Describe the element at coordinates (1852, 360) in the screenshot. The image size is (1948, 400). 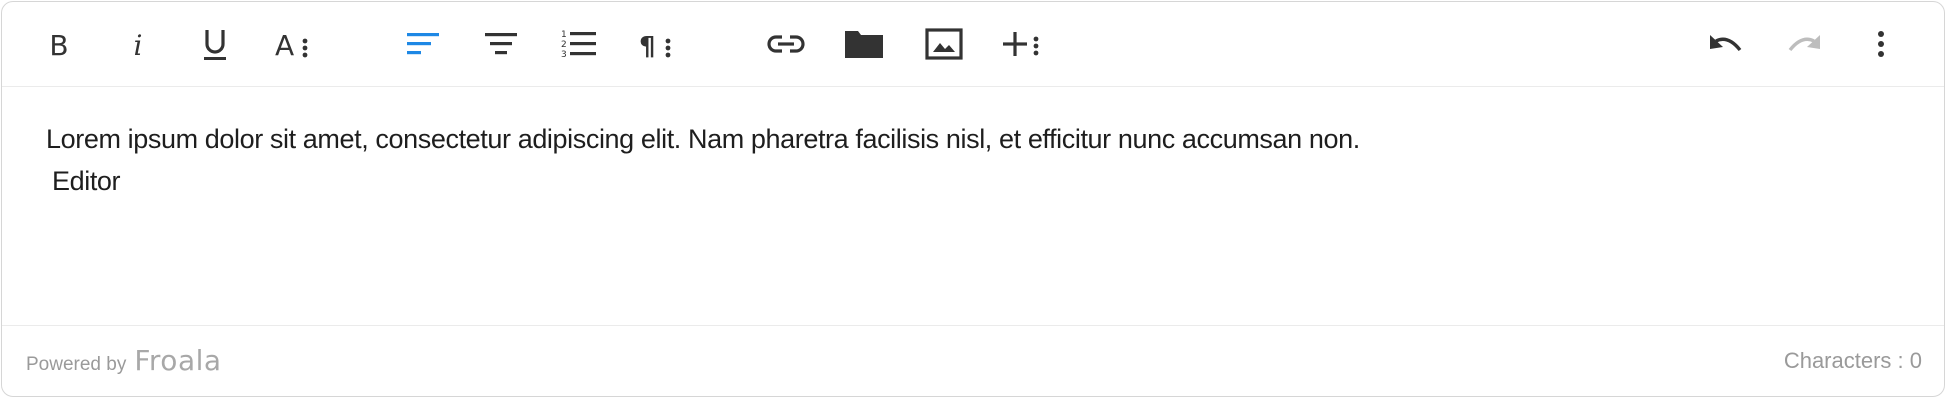
I see `character-counter: Characters : 0` at that location.